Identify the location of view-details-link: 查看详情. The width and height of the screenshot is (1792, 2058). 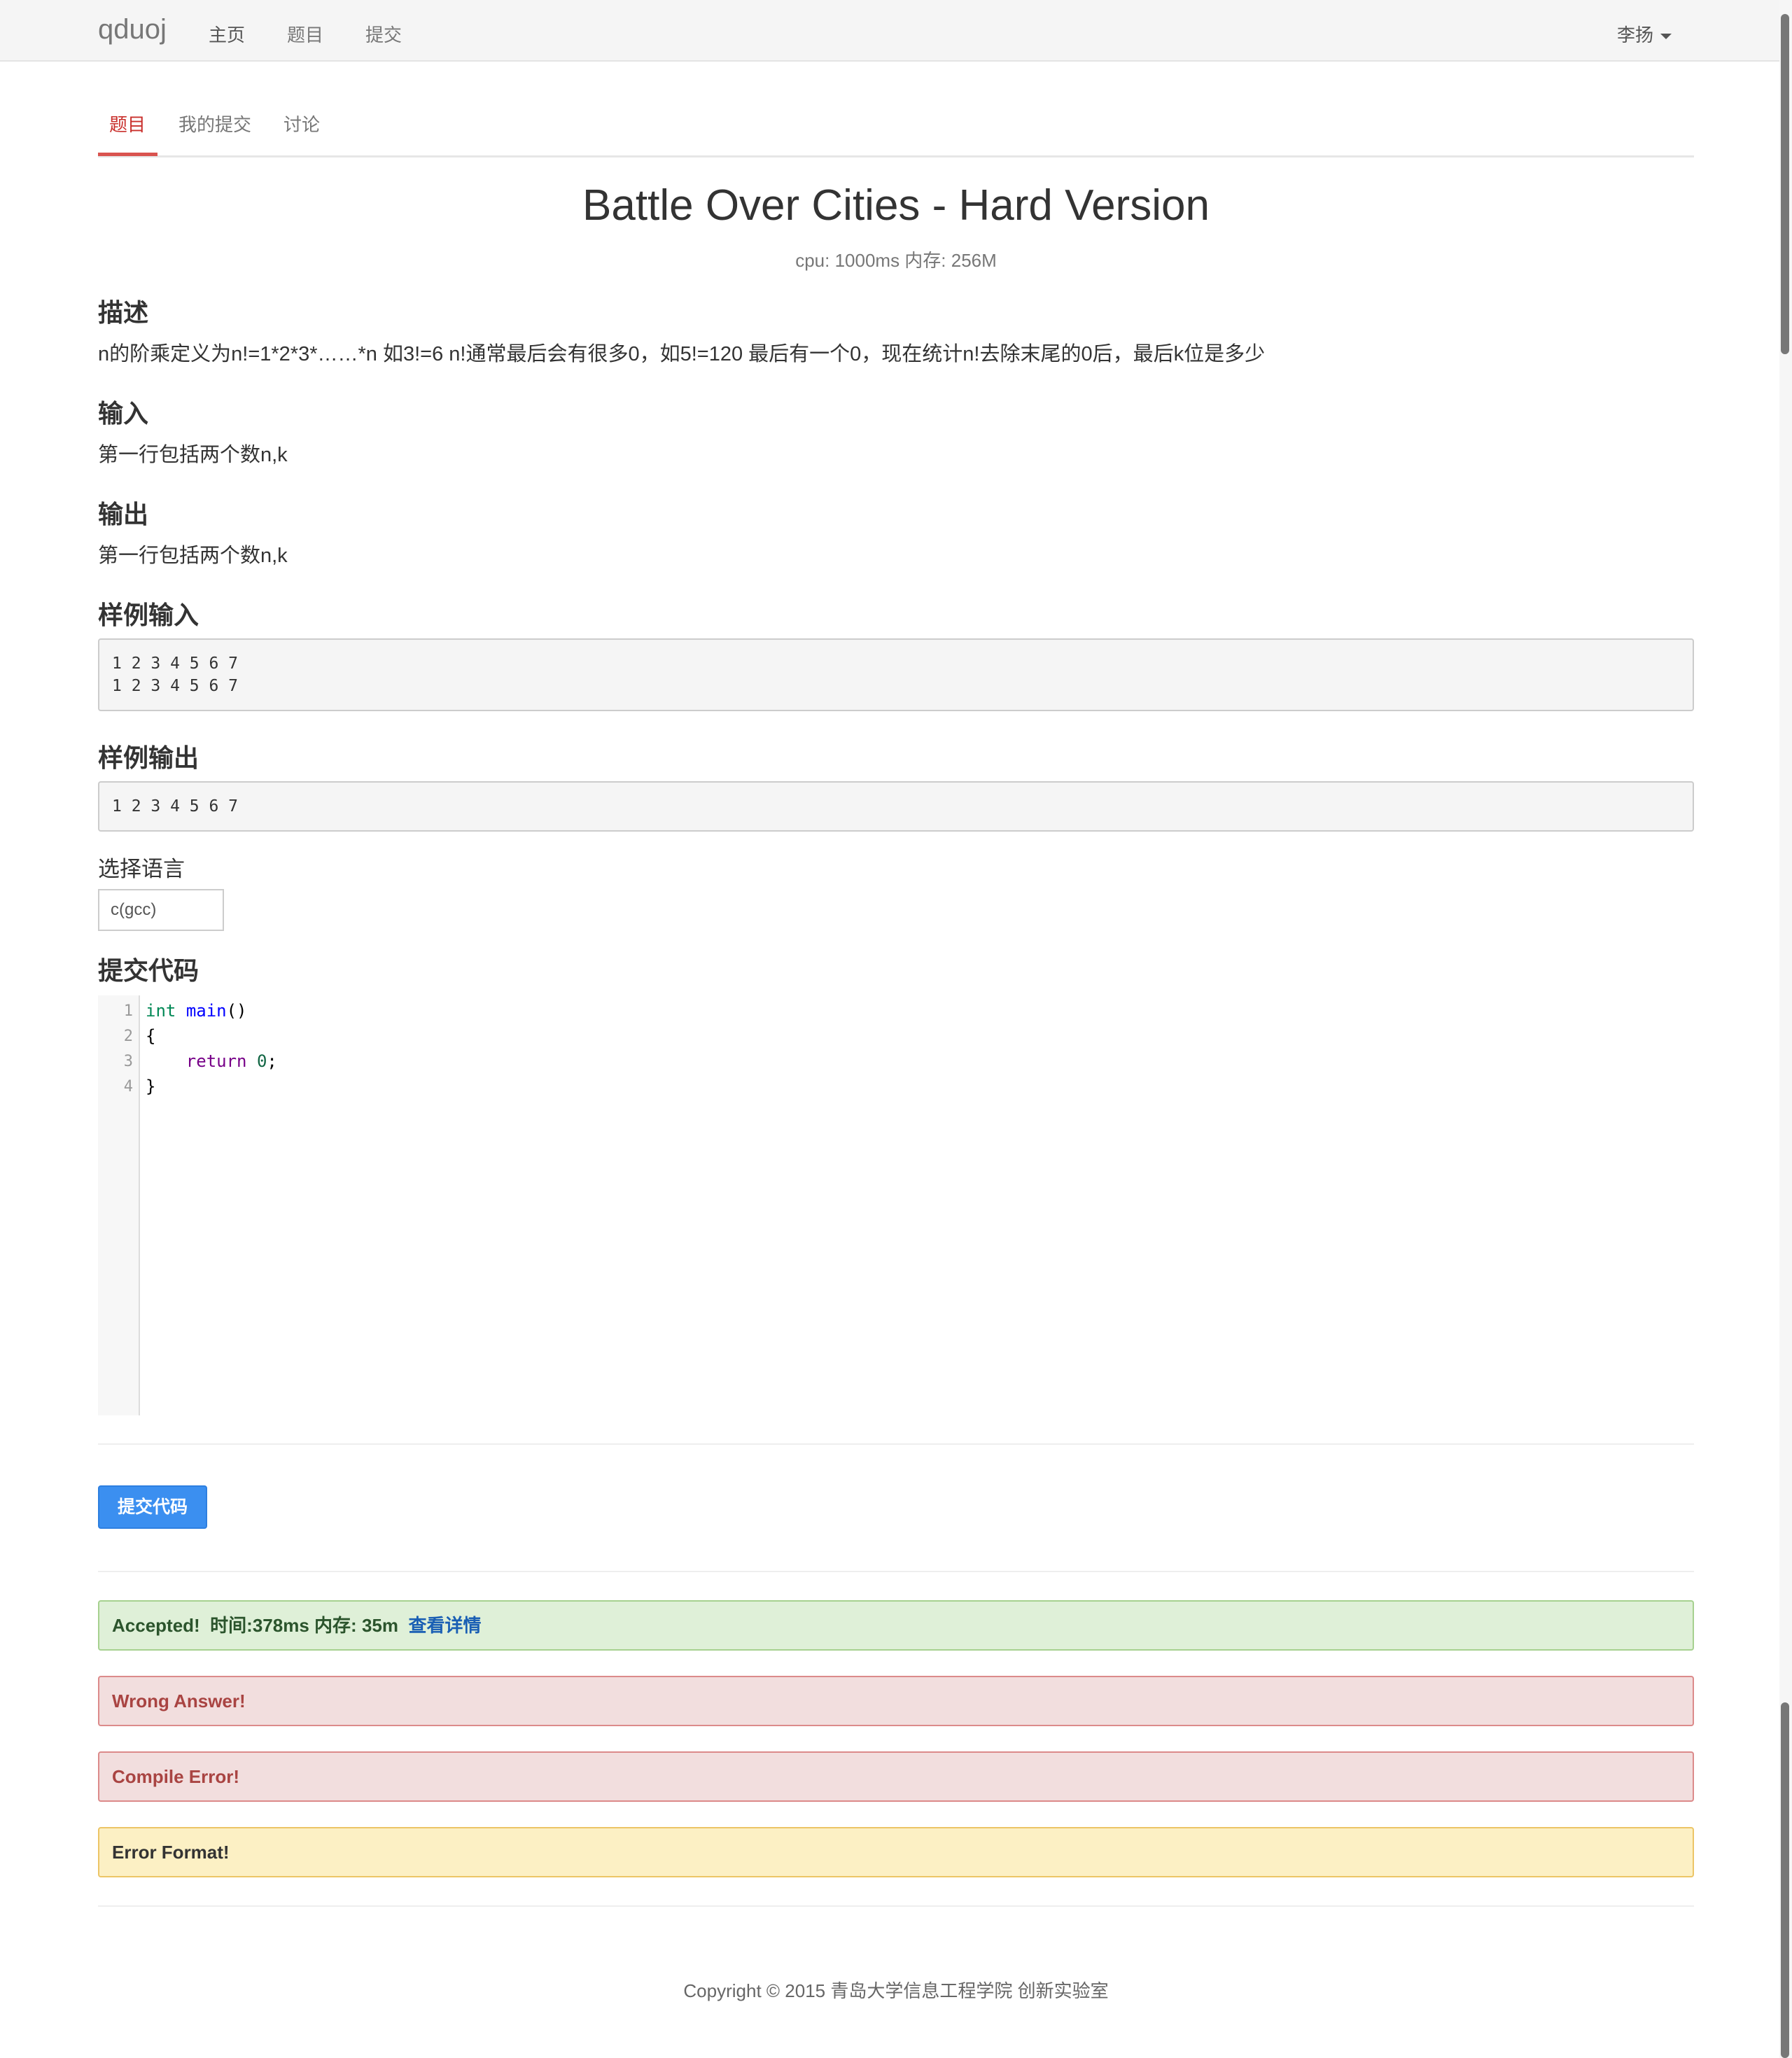
(444, 1625).